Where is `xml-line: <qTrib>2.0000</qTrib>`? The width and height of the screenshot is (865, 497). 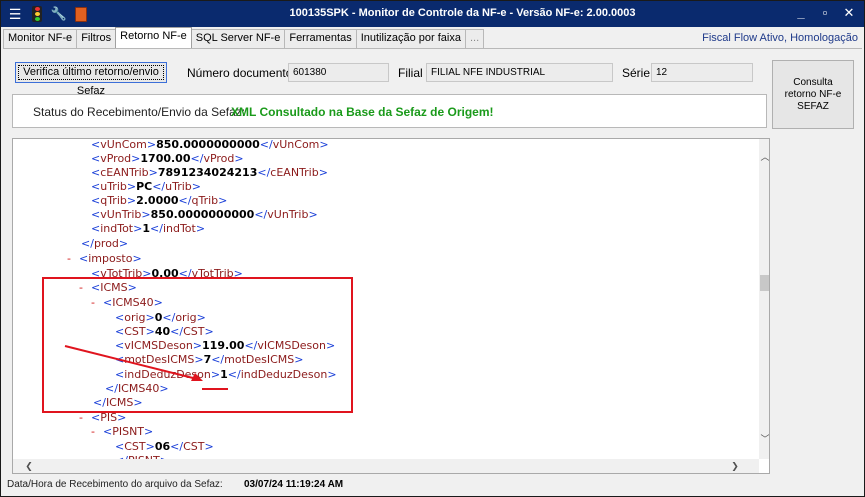 xml-line: <qTrib>2.0000</qTrib> is located at coordinates (159, 201).